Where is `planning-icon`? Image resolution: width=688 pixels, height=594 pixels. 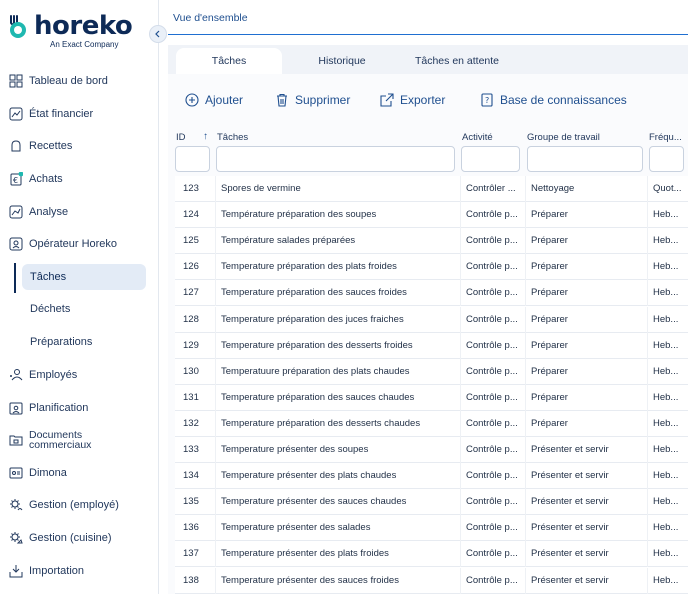
planning-icon is located at coordinates (16, 408).